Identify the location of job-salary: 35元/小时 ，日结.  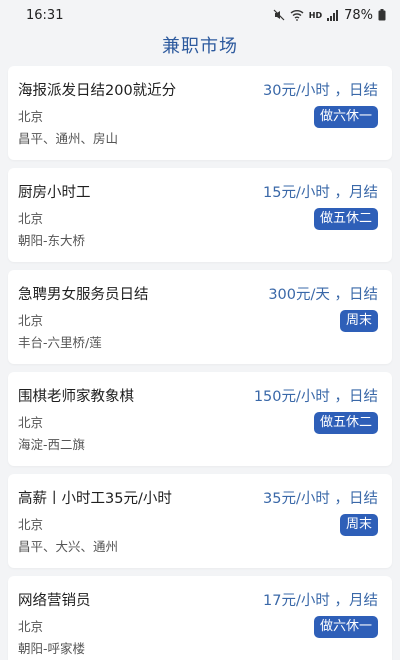
(320, 498).